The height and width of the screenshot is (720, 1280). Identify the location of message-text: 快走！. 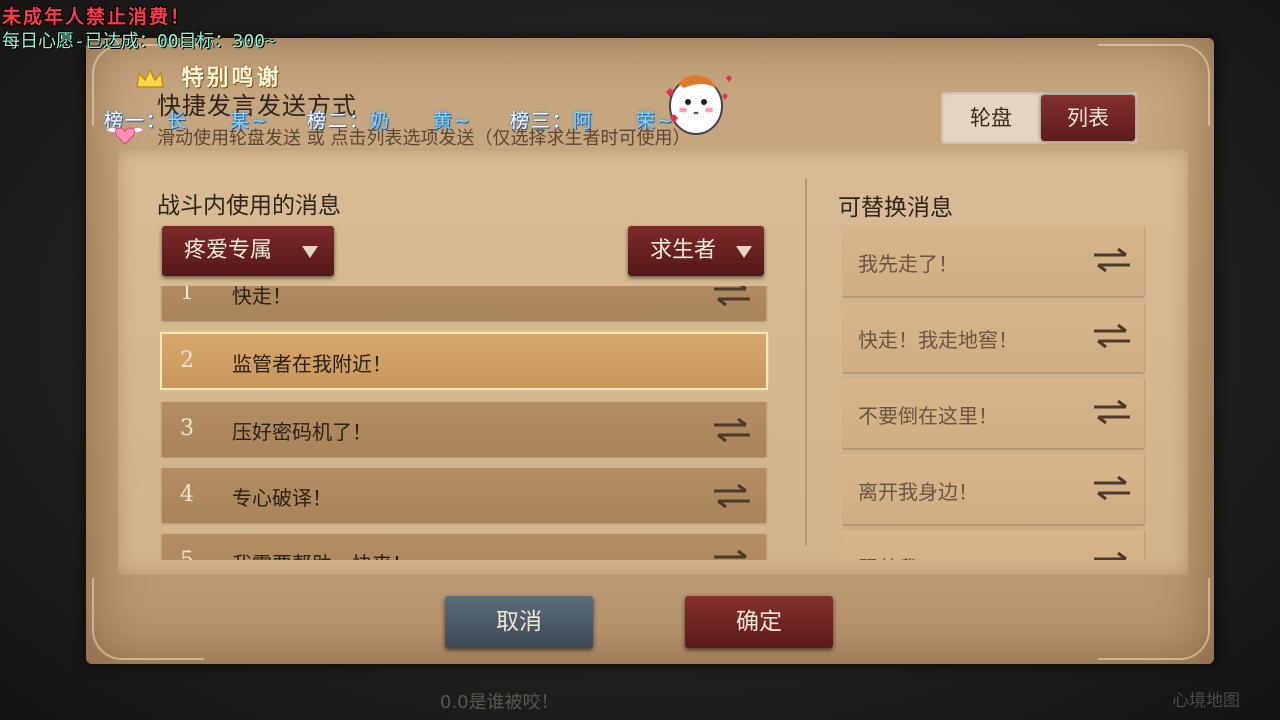
(262, 297).